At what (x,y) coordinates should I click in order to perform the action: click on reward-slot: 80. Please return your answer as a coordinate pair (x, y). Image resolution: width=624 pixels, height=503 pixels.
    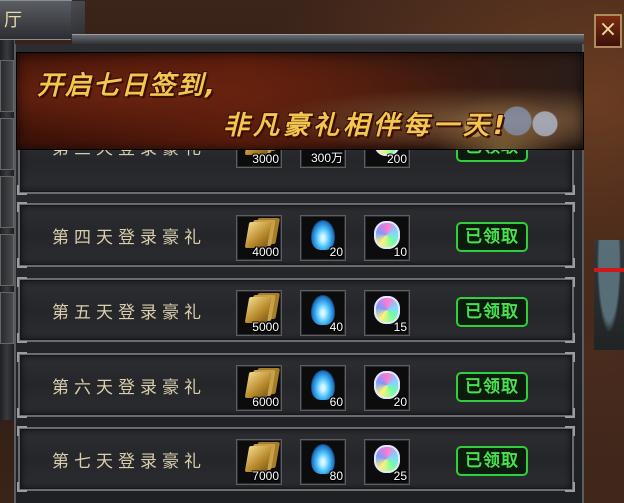
    Looking at the image, I should click on (323, 462).